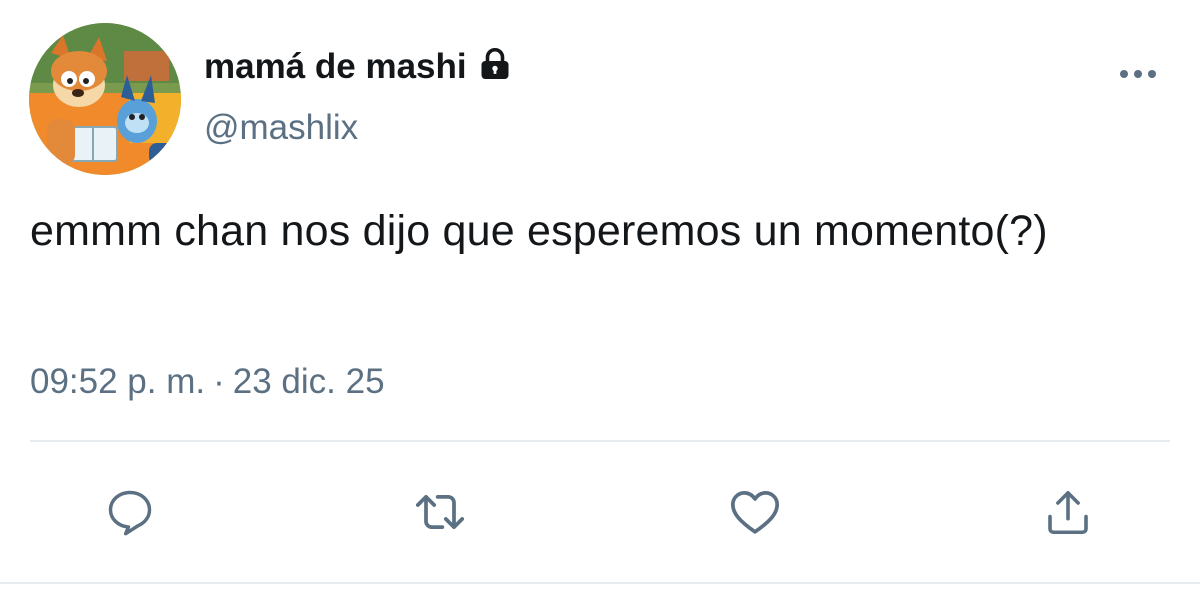 The width and height of the screenshot is (1200, 600). Describe the element at coordinates (207, 382) in the screenshot. I see `tweet-timestamp: 09:52 p. m. · 23 dic. 25` at that location.